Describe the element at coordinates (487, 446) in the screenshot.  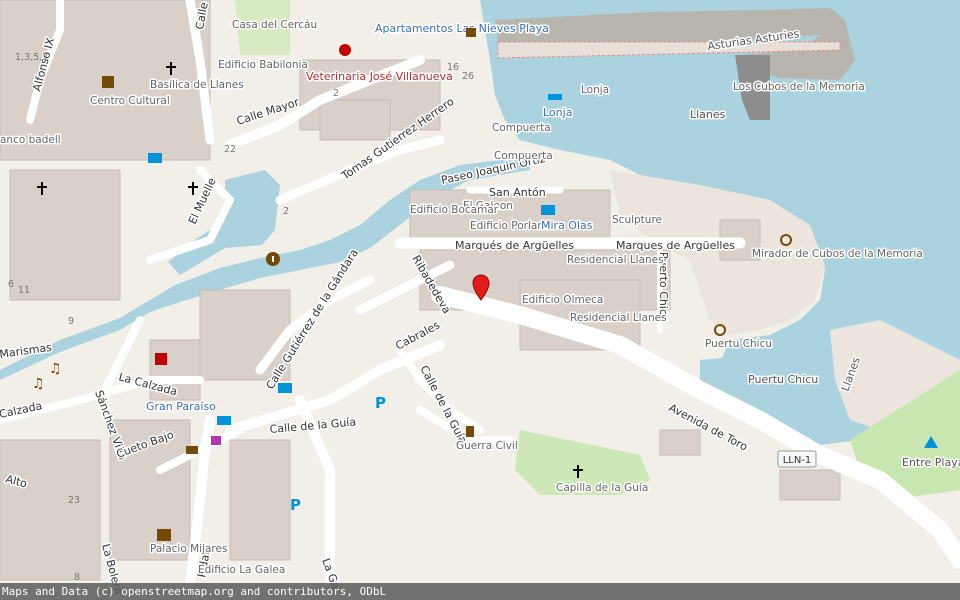
I see `place-label: Guerra Civil` at that location.